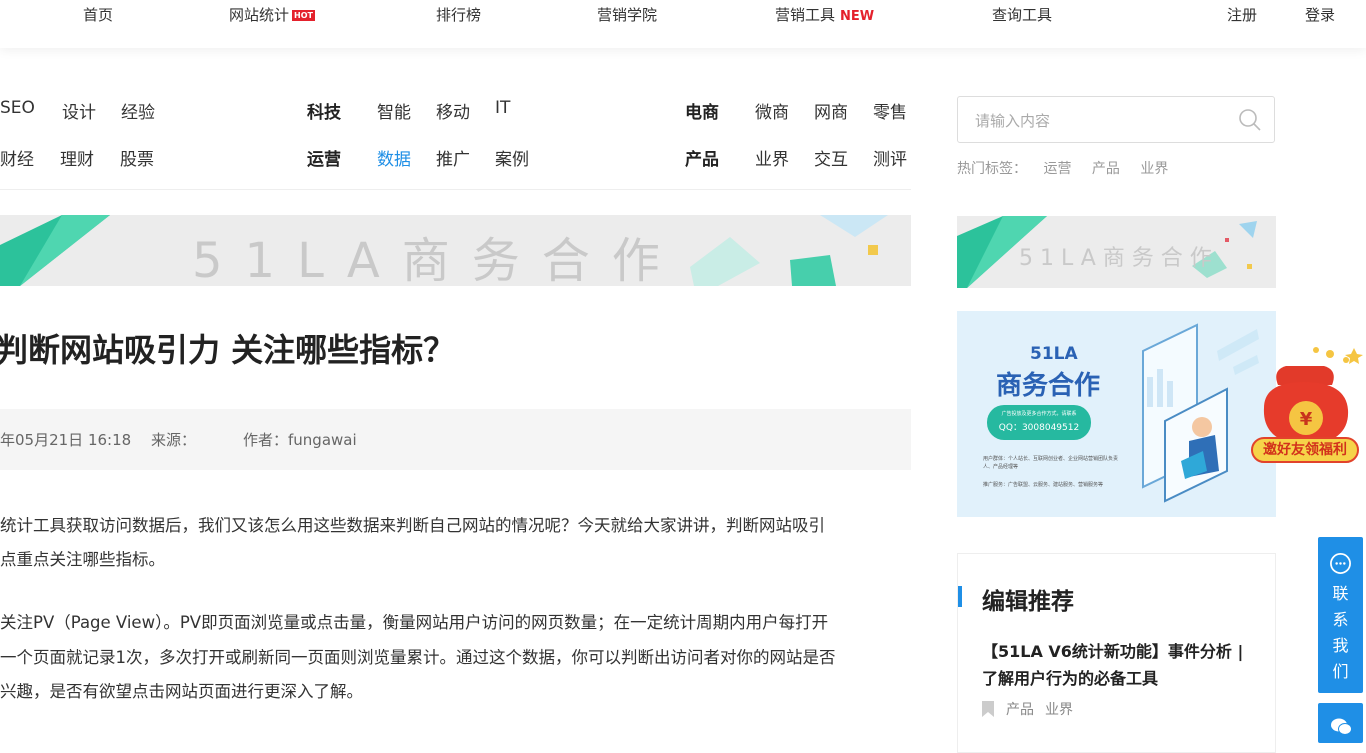  Describe the element at coordinates (1048, 386) in the screenshot. I see `ad-headline: 商务合作` at that location.